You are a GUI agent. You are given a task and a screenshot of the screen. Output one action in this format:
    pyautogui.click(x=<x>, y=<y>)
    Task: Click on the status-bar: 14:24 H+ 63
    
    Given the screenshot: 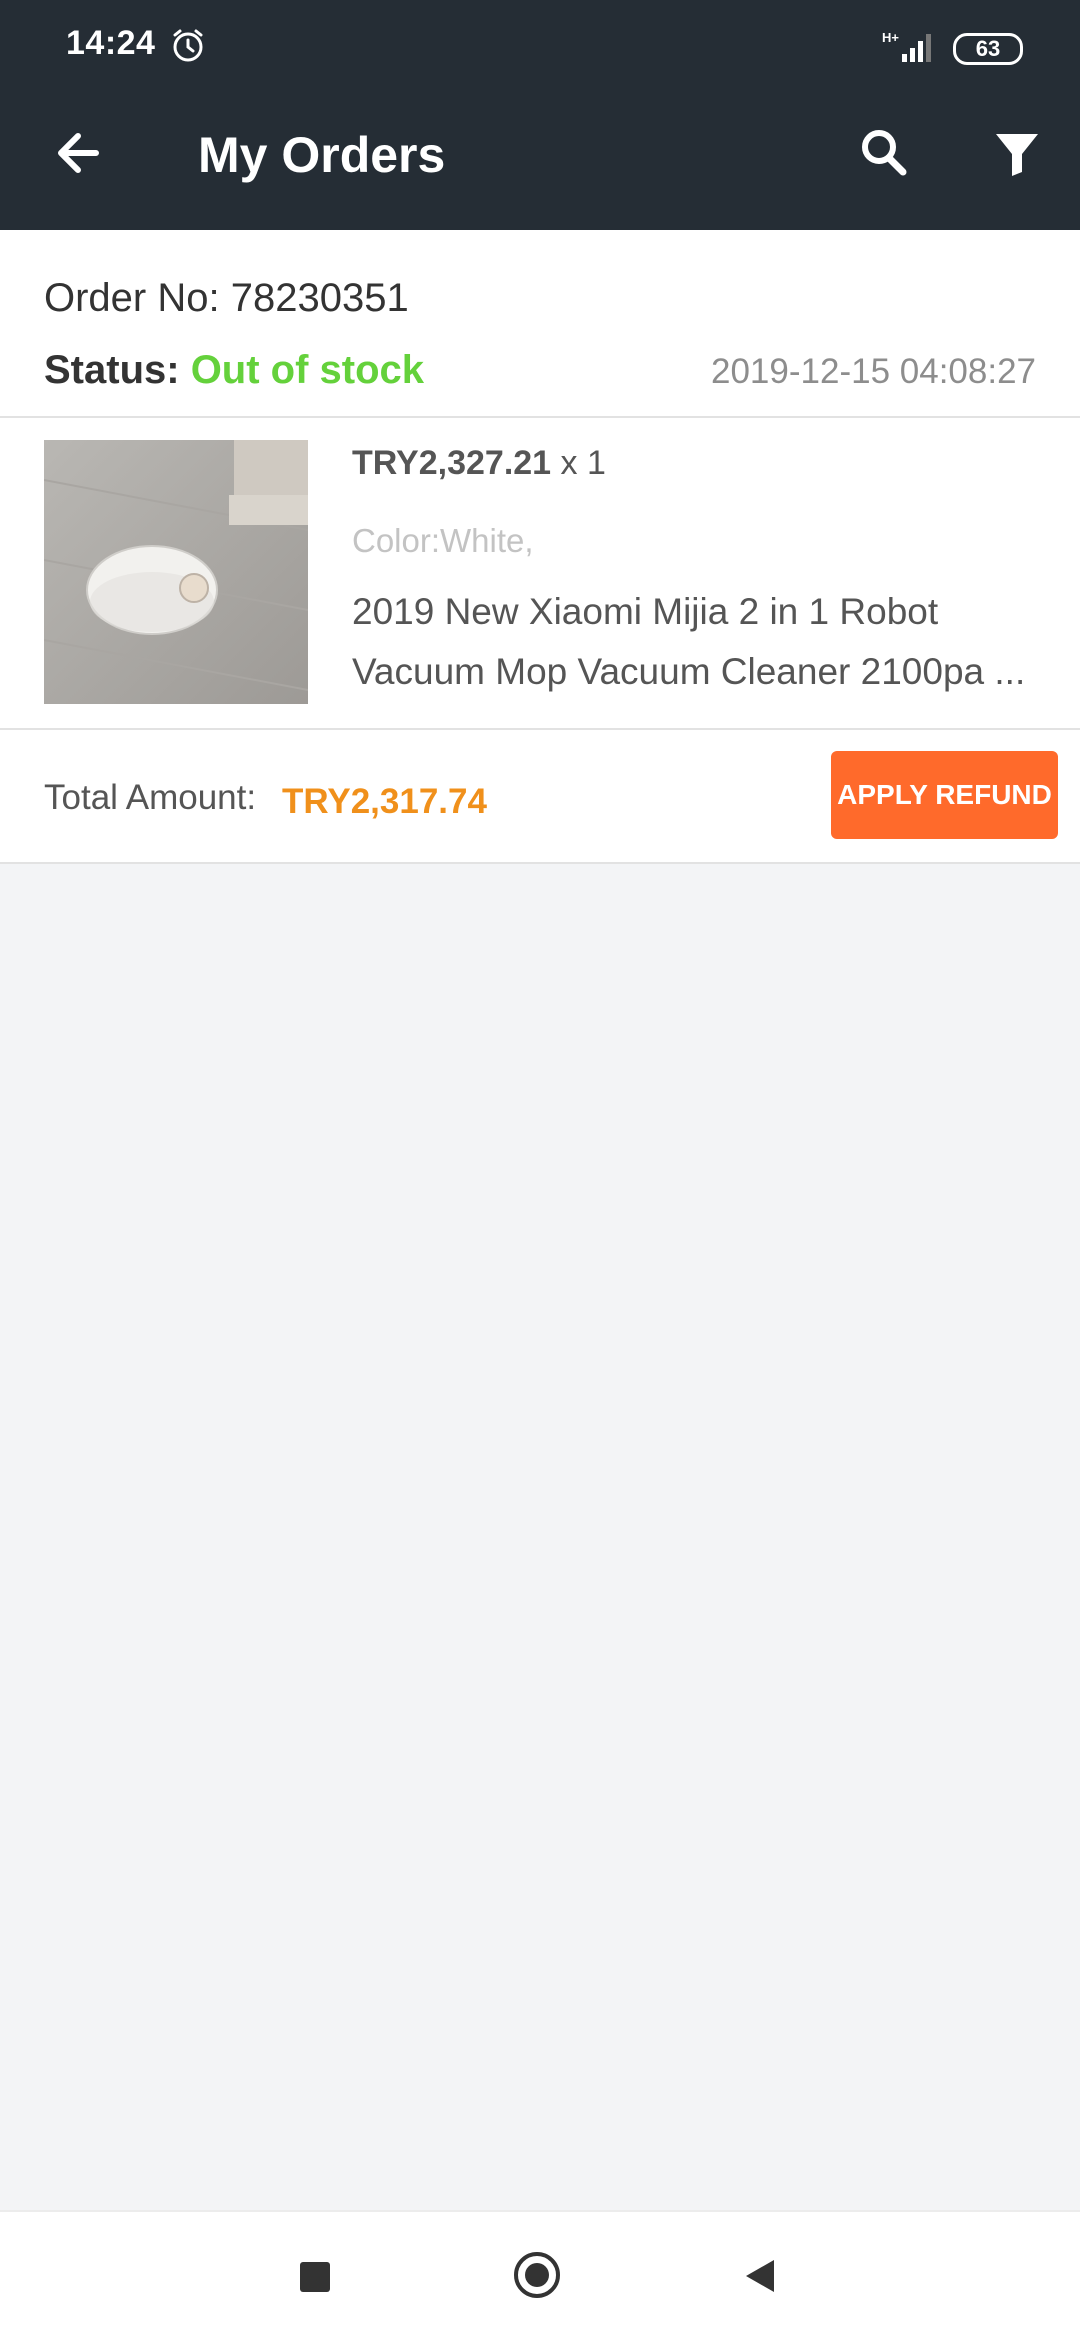 What is the action you would take?
    pyautogui.click(x=540, y=38)
    